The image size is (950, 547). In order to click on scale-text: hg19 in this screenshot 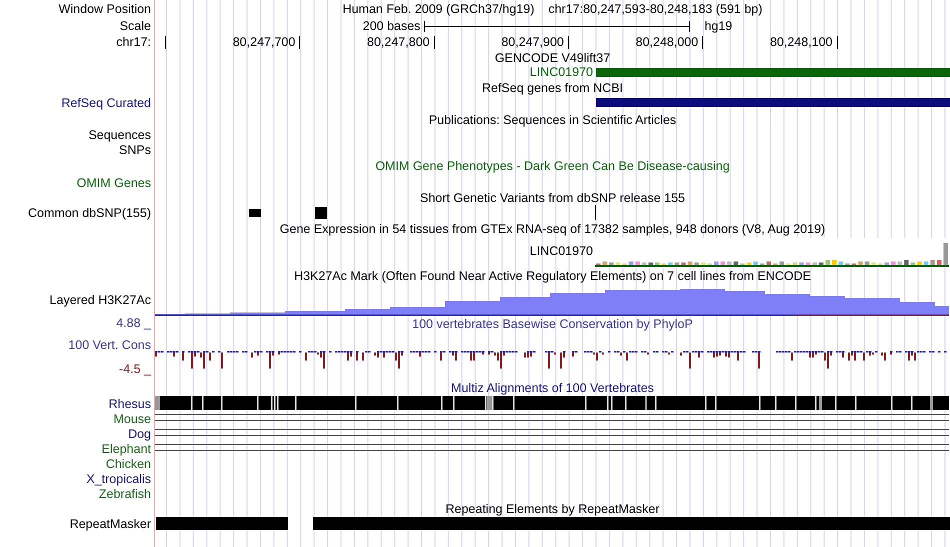, I will do `click(718, 26)`.